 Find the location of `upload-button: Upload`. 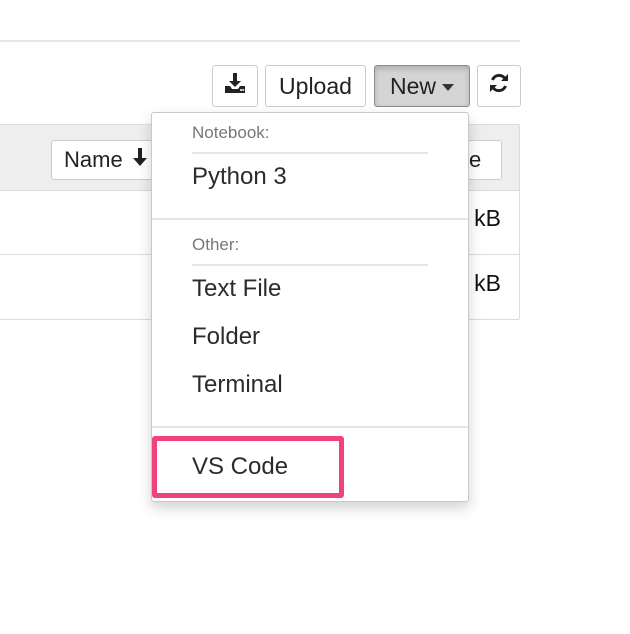

upload-button: Upload is located at coordinates (315, 86).